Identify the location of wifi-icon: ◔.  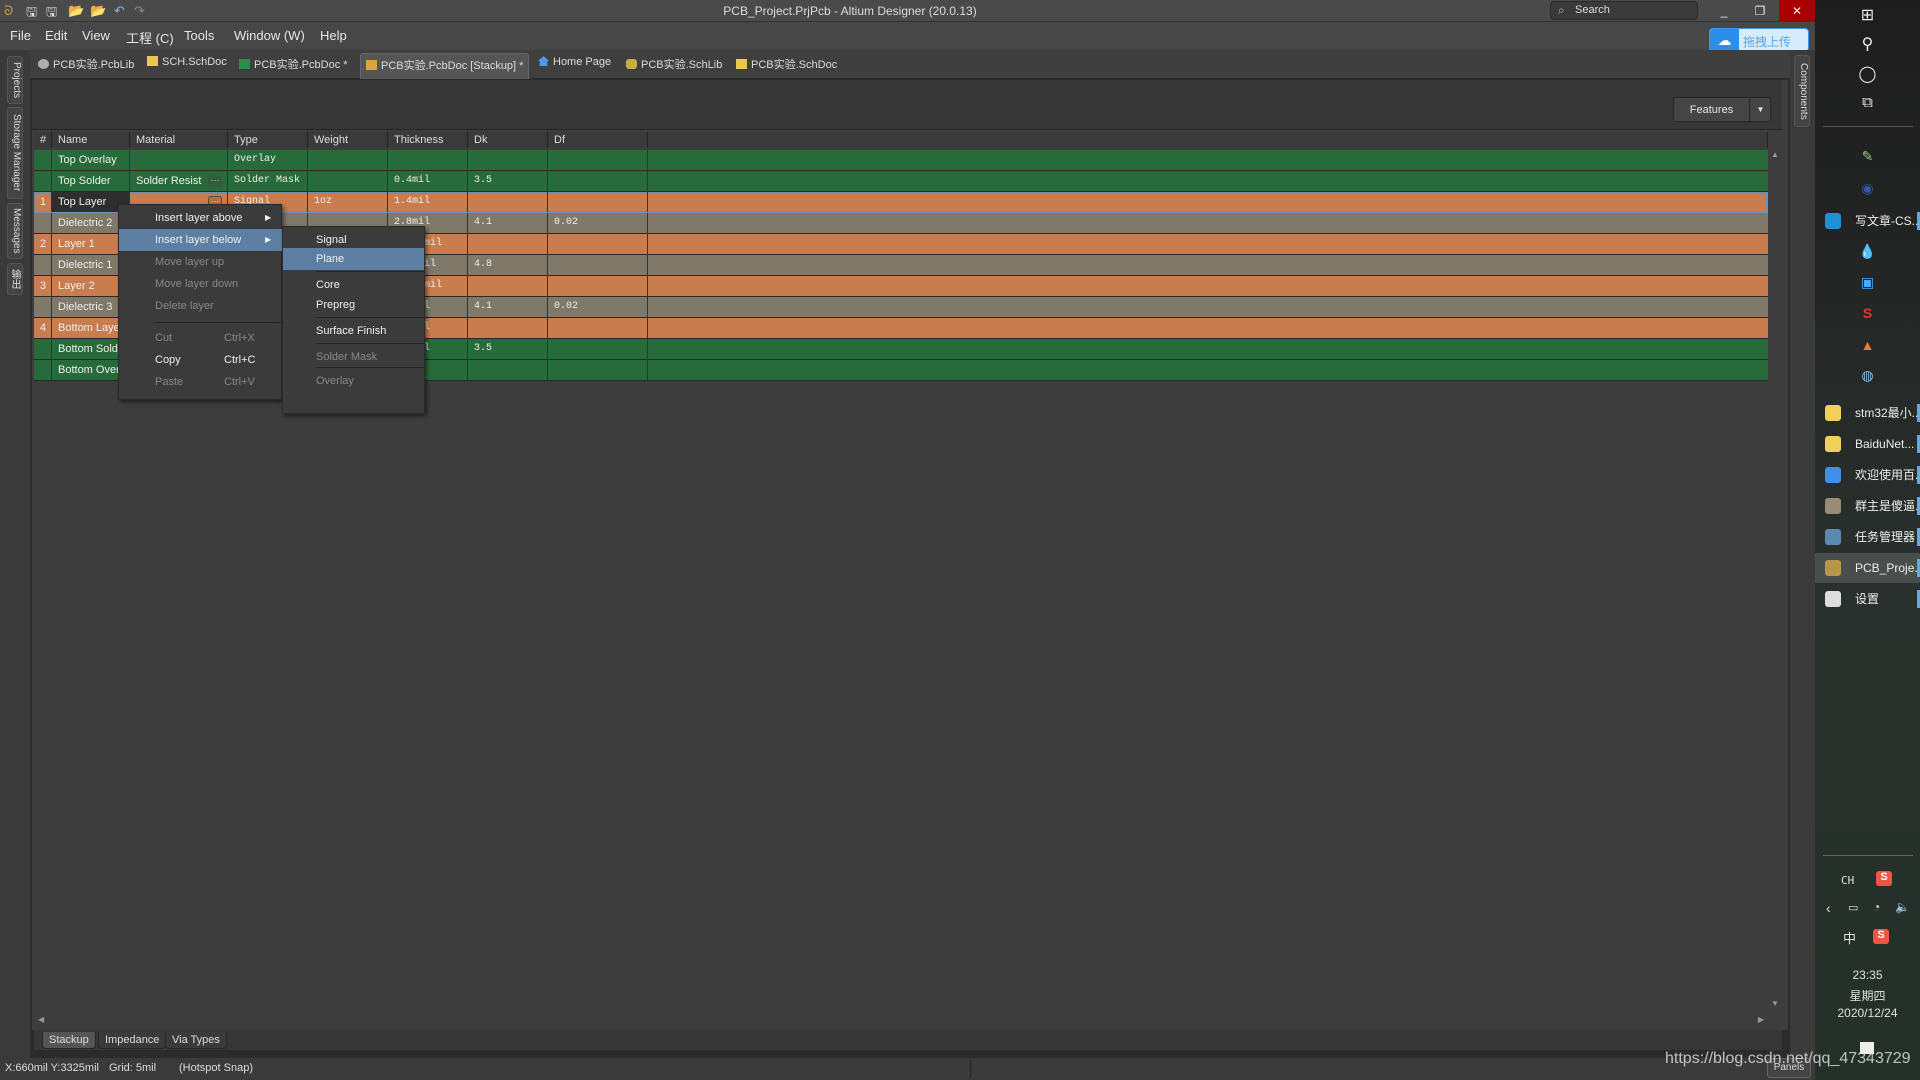
(1876, 907).